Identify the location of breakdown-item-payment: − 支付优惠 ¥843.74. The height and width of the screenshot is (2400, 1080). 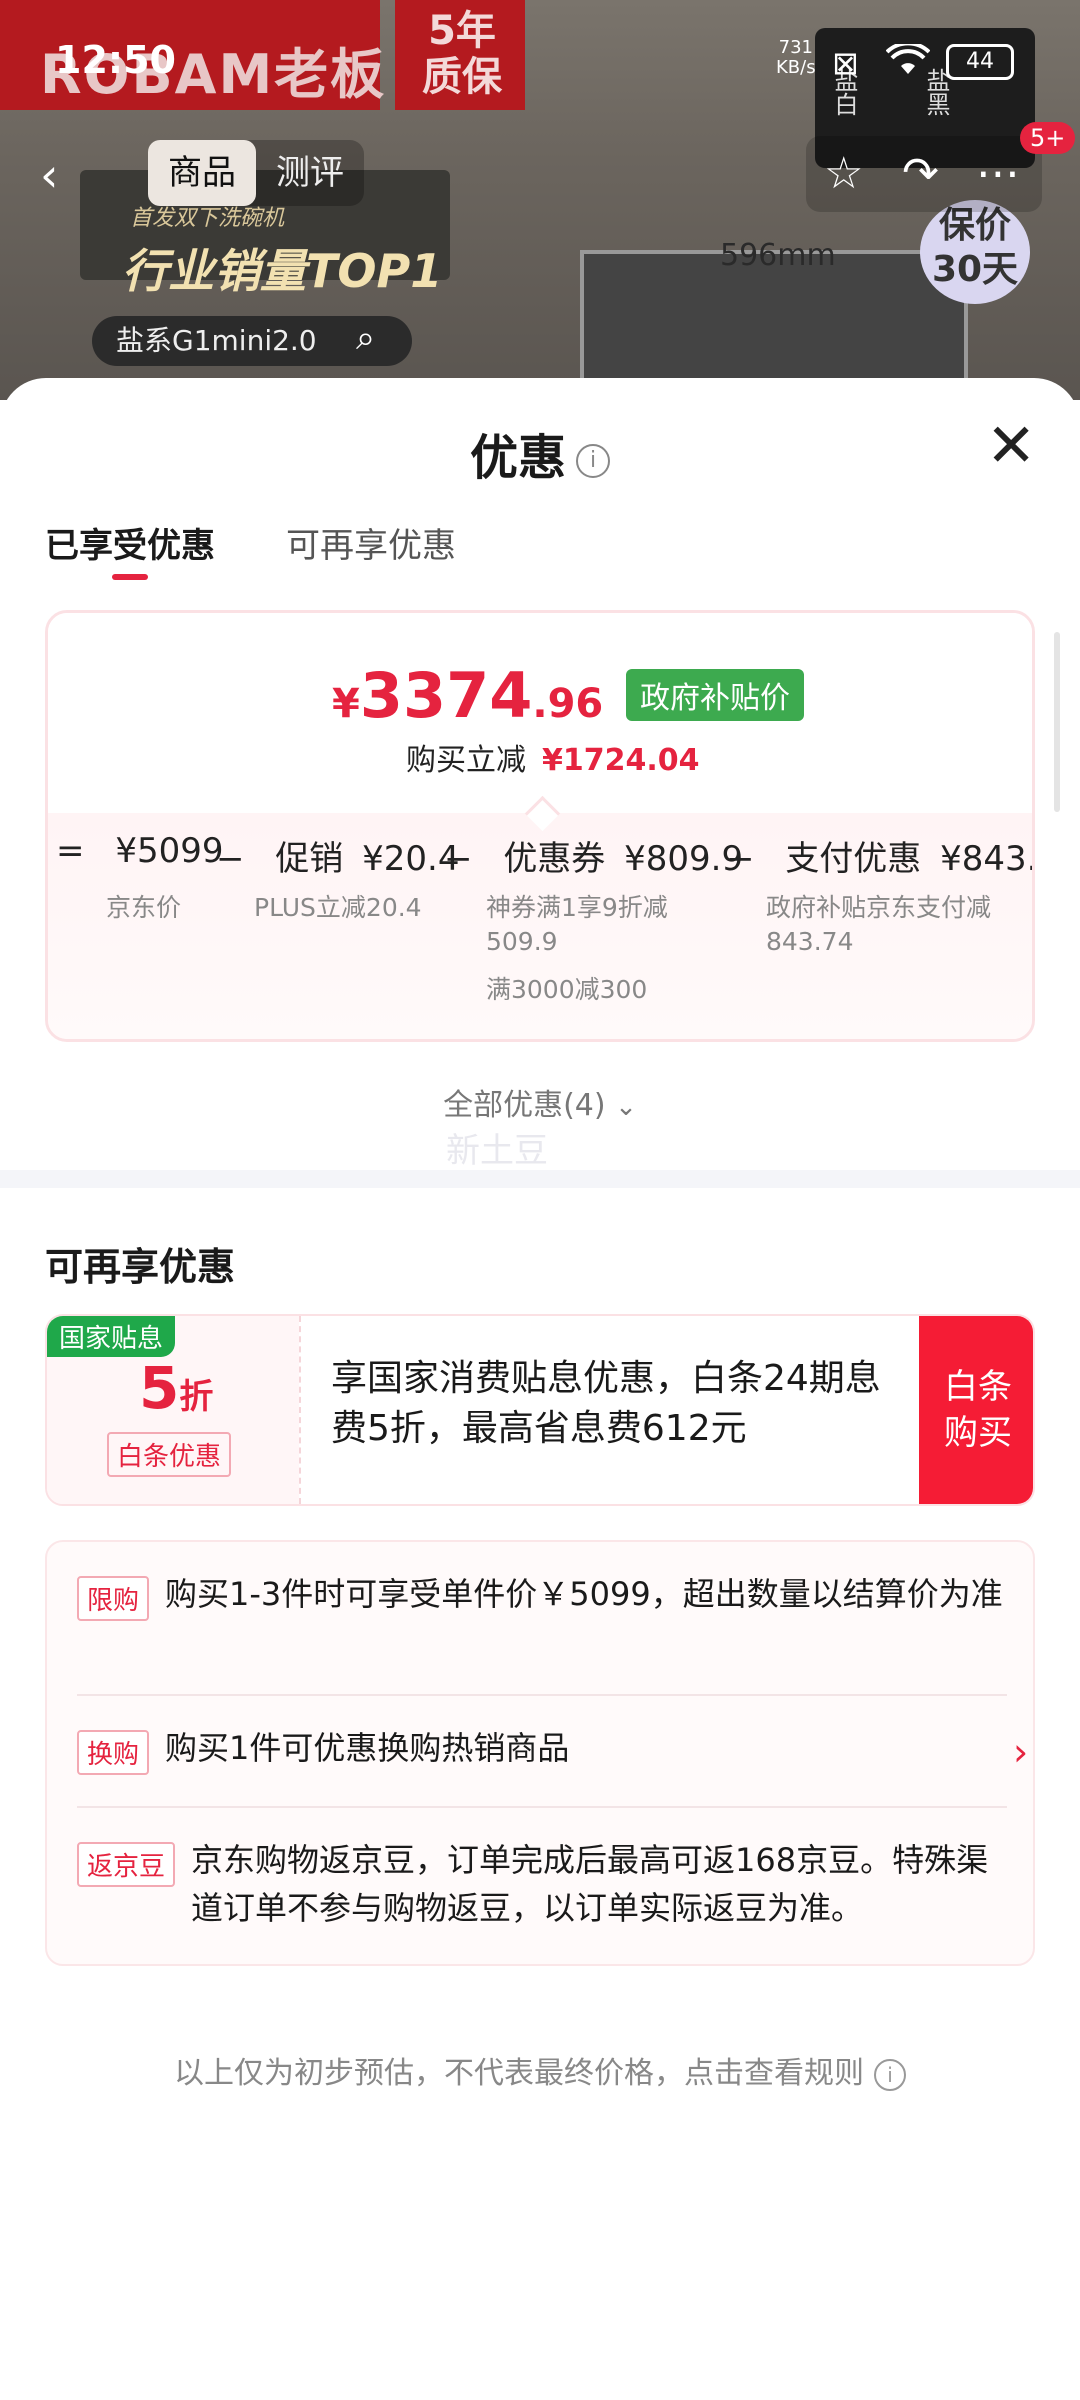
(880, 855).